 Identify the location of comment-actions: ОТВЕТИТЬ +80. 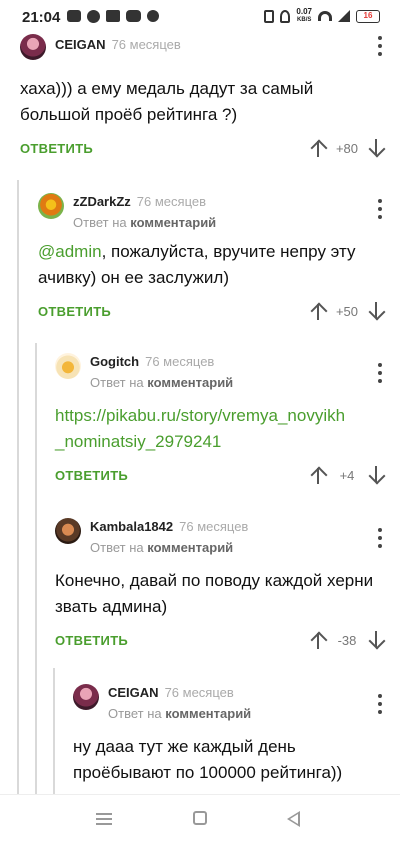
(202, 150).